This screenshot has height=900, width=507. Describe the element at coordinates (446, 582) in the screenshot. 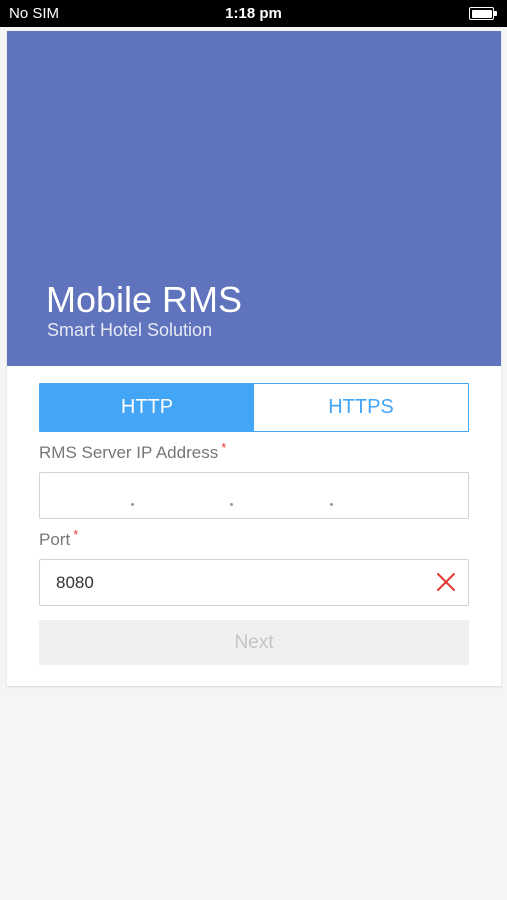

I see `close-icon` at that location.